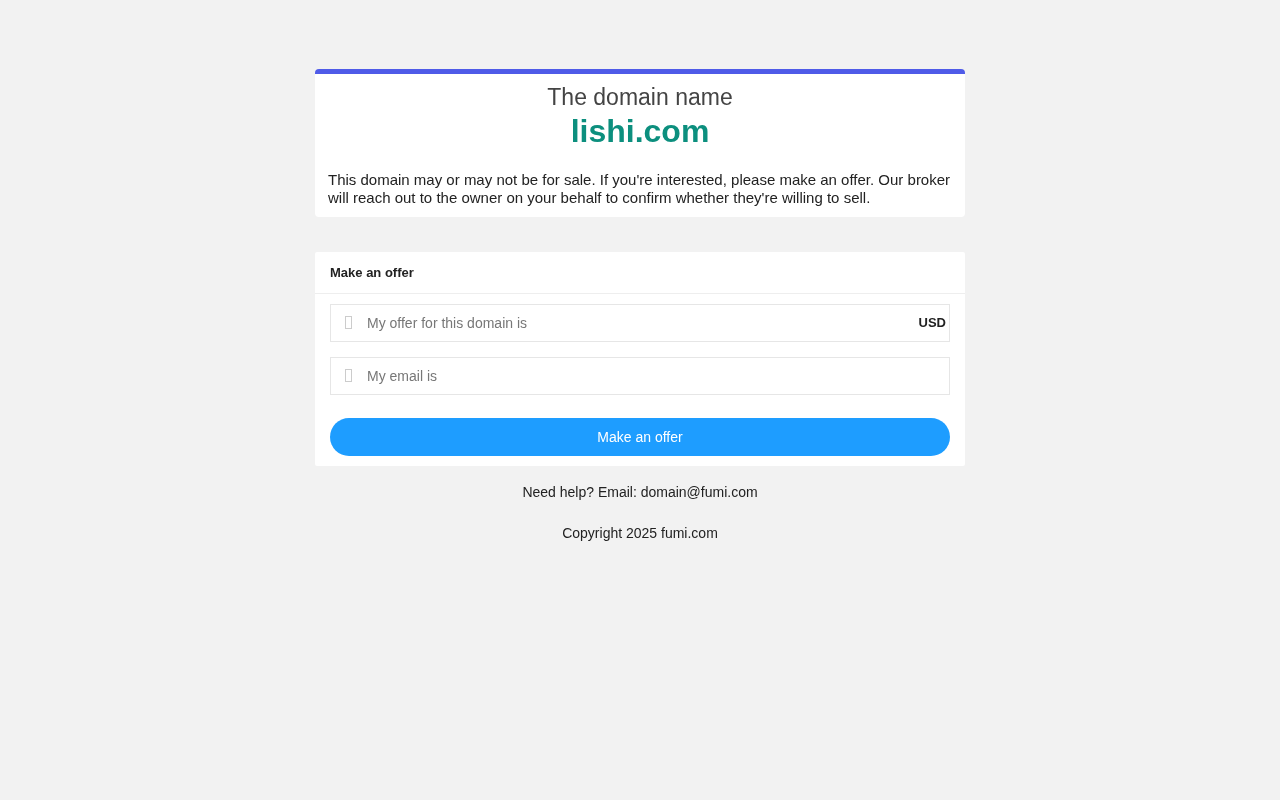 The image size is (1280, 800). I want to click on domain-name: lishi.com, so click(640, 131).